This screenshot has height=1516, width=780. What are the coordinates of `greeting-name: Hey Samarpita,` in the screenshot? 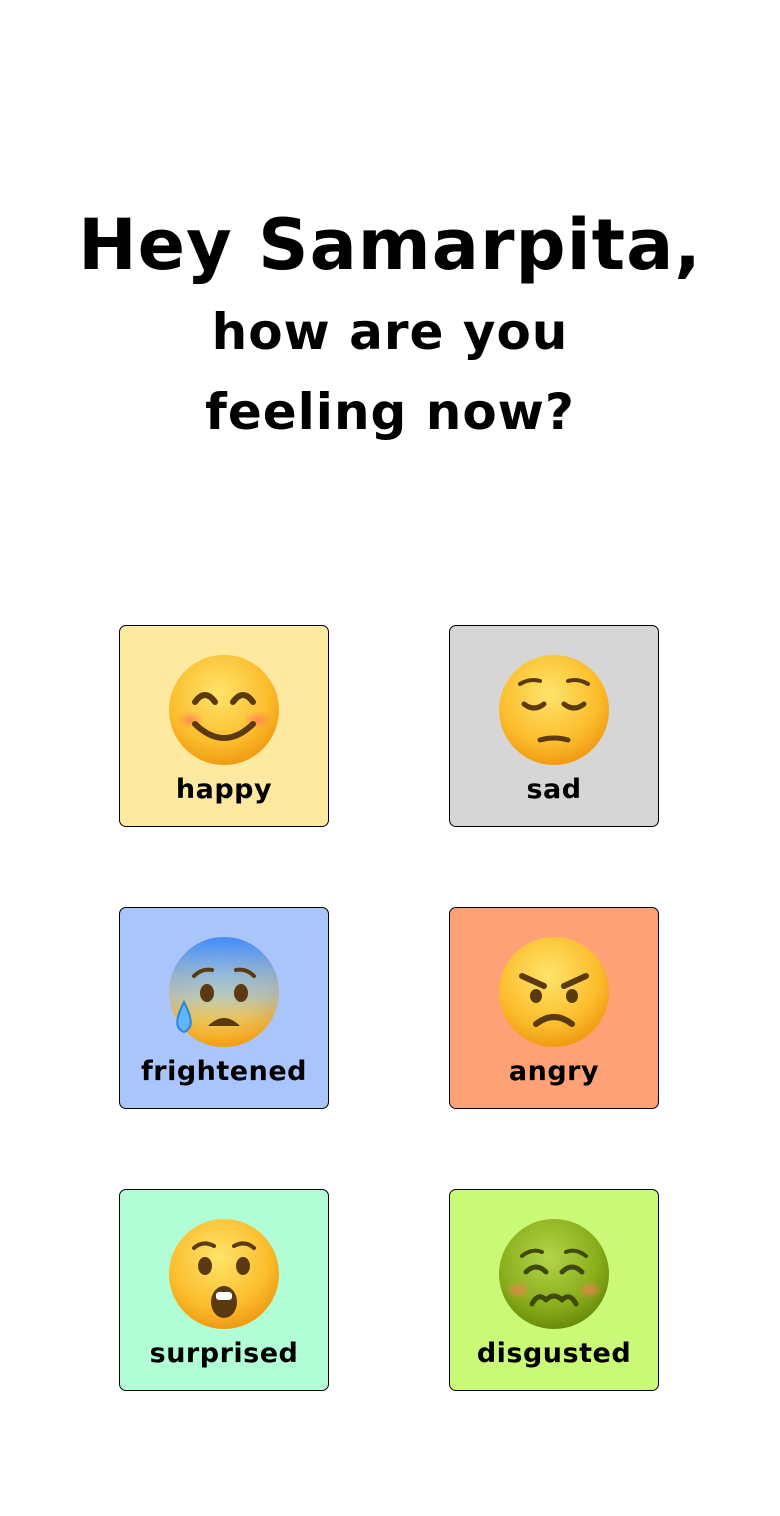 It's located at (390, 245).